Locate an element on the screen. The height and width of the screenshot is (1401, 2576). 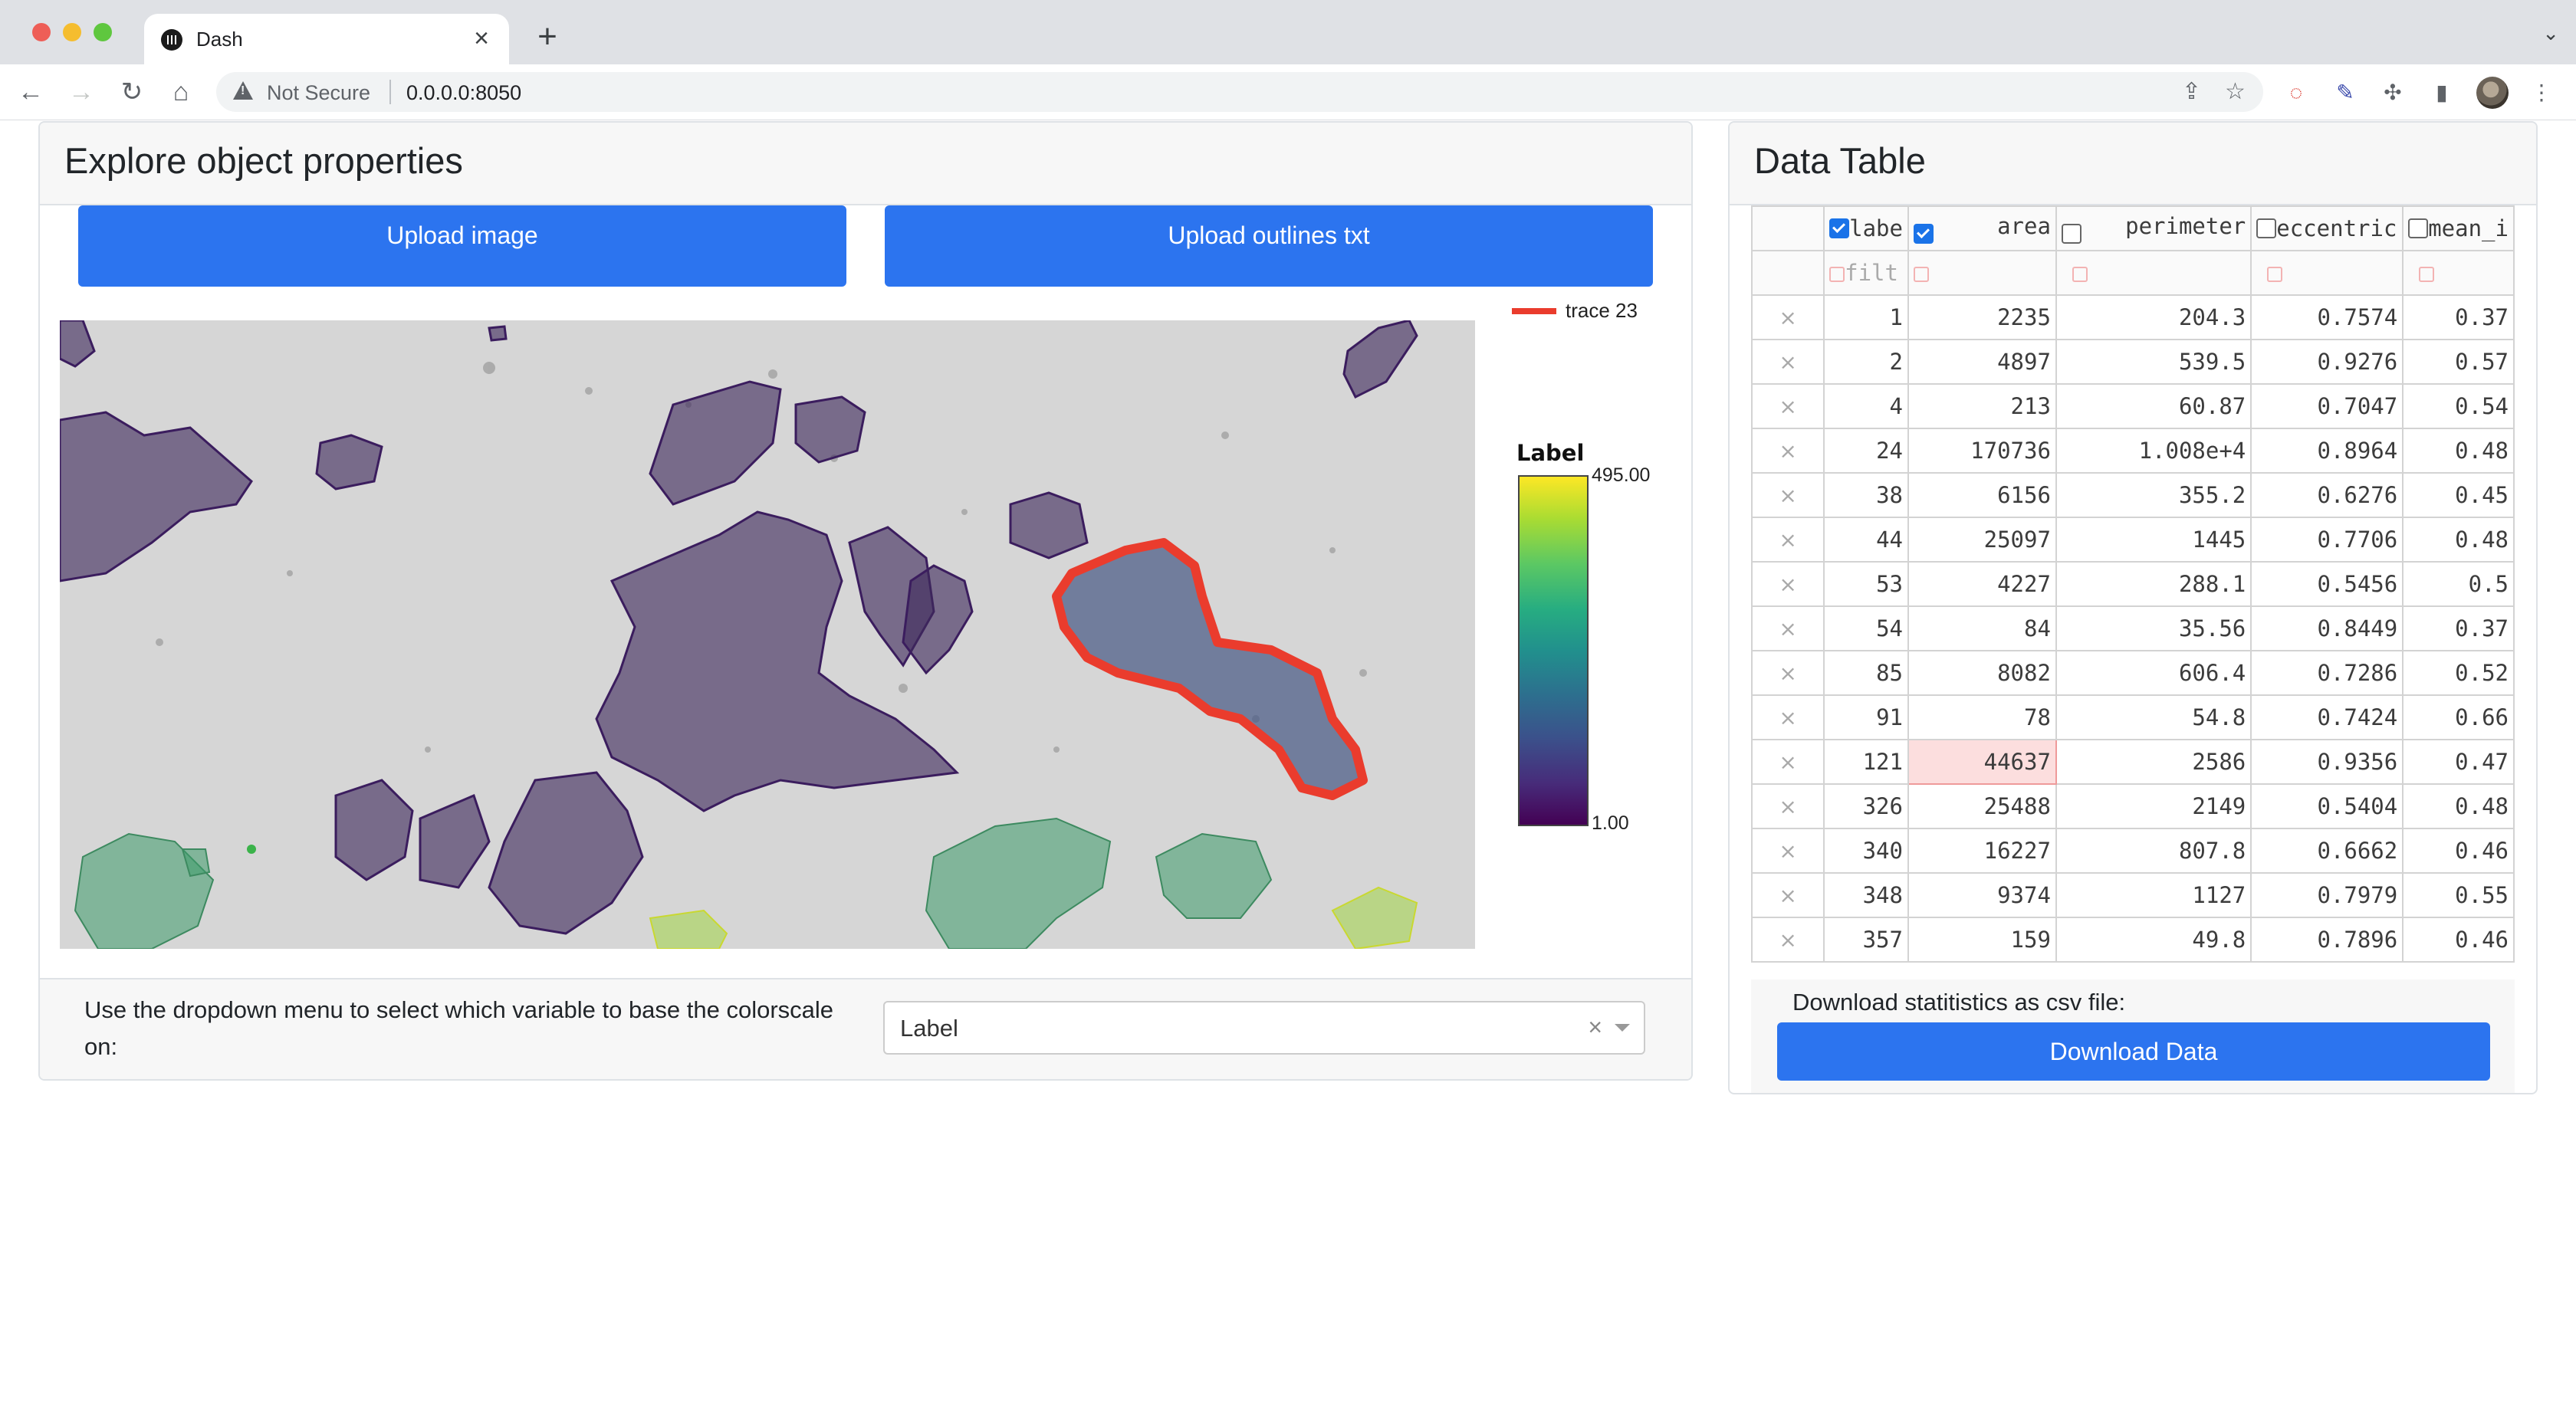
puzzle-extensions-icon: ✣ is located at coordinates (2392, 92).